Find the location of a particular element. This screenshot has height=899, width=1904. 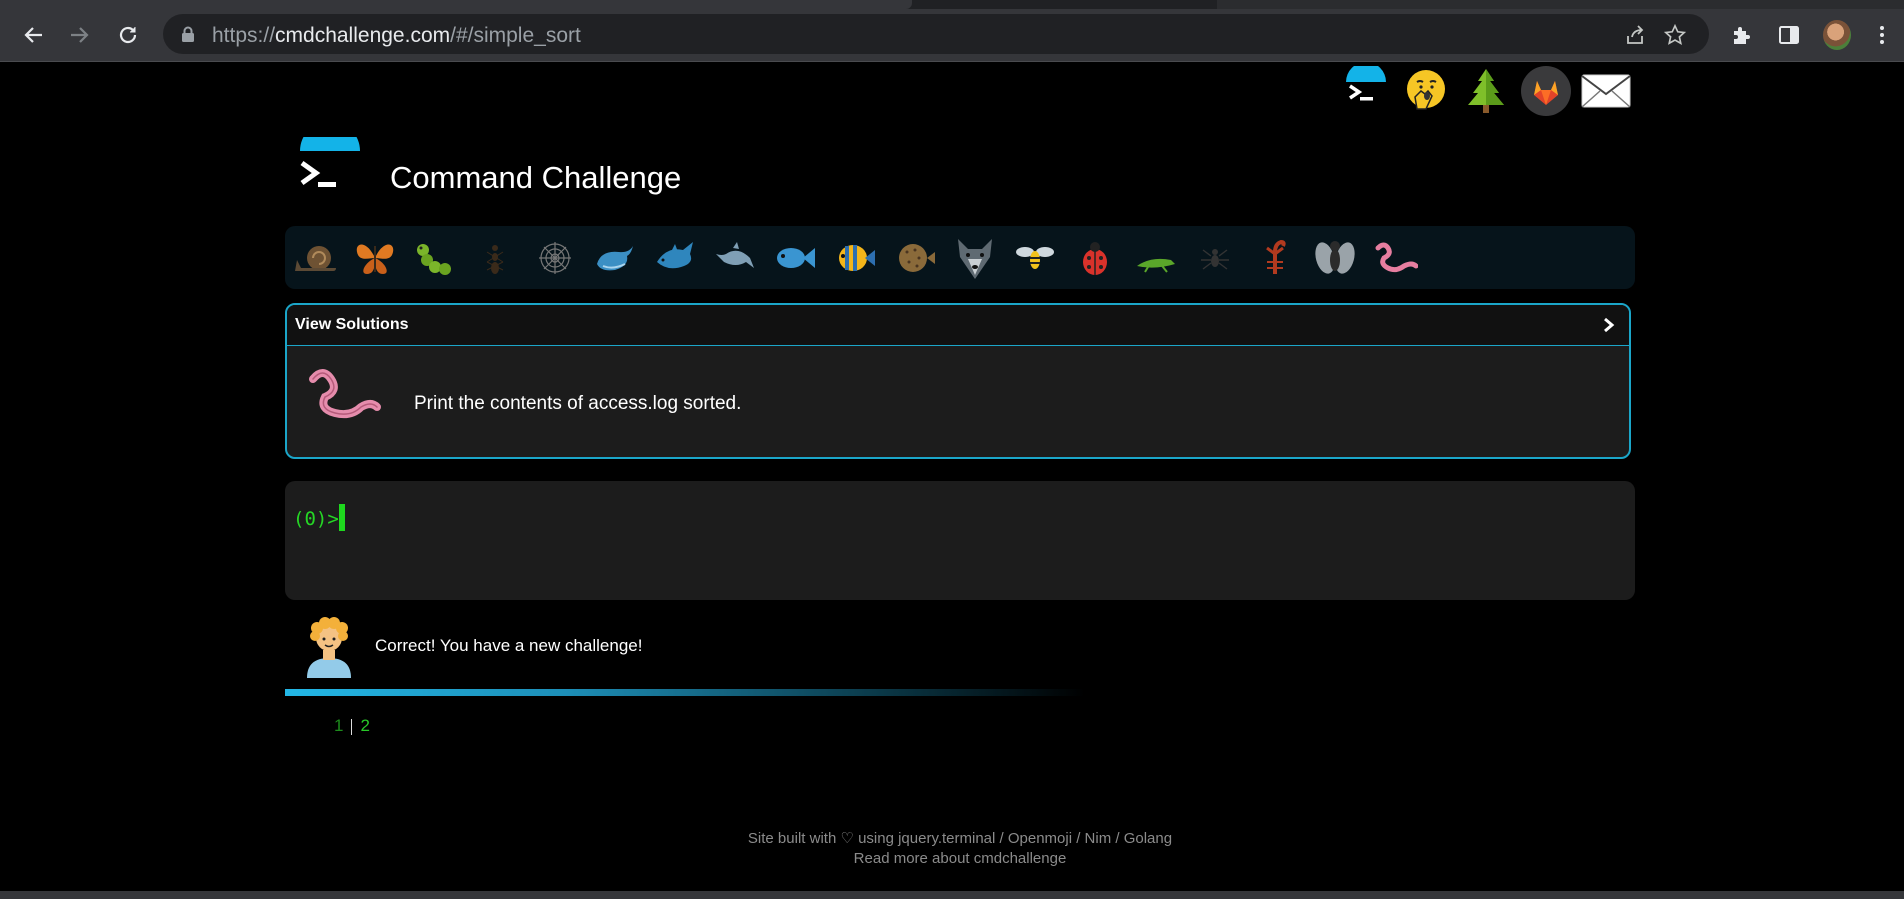

fly-icon is located at coordinates (1335, 257).